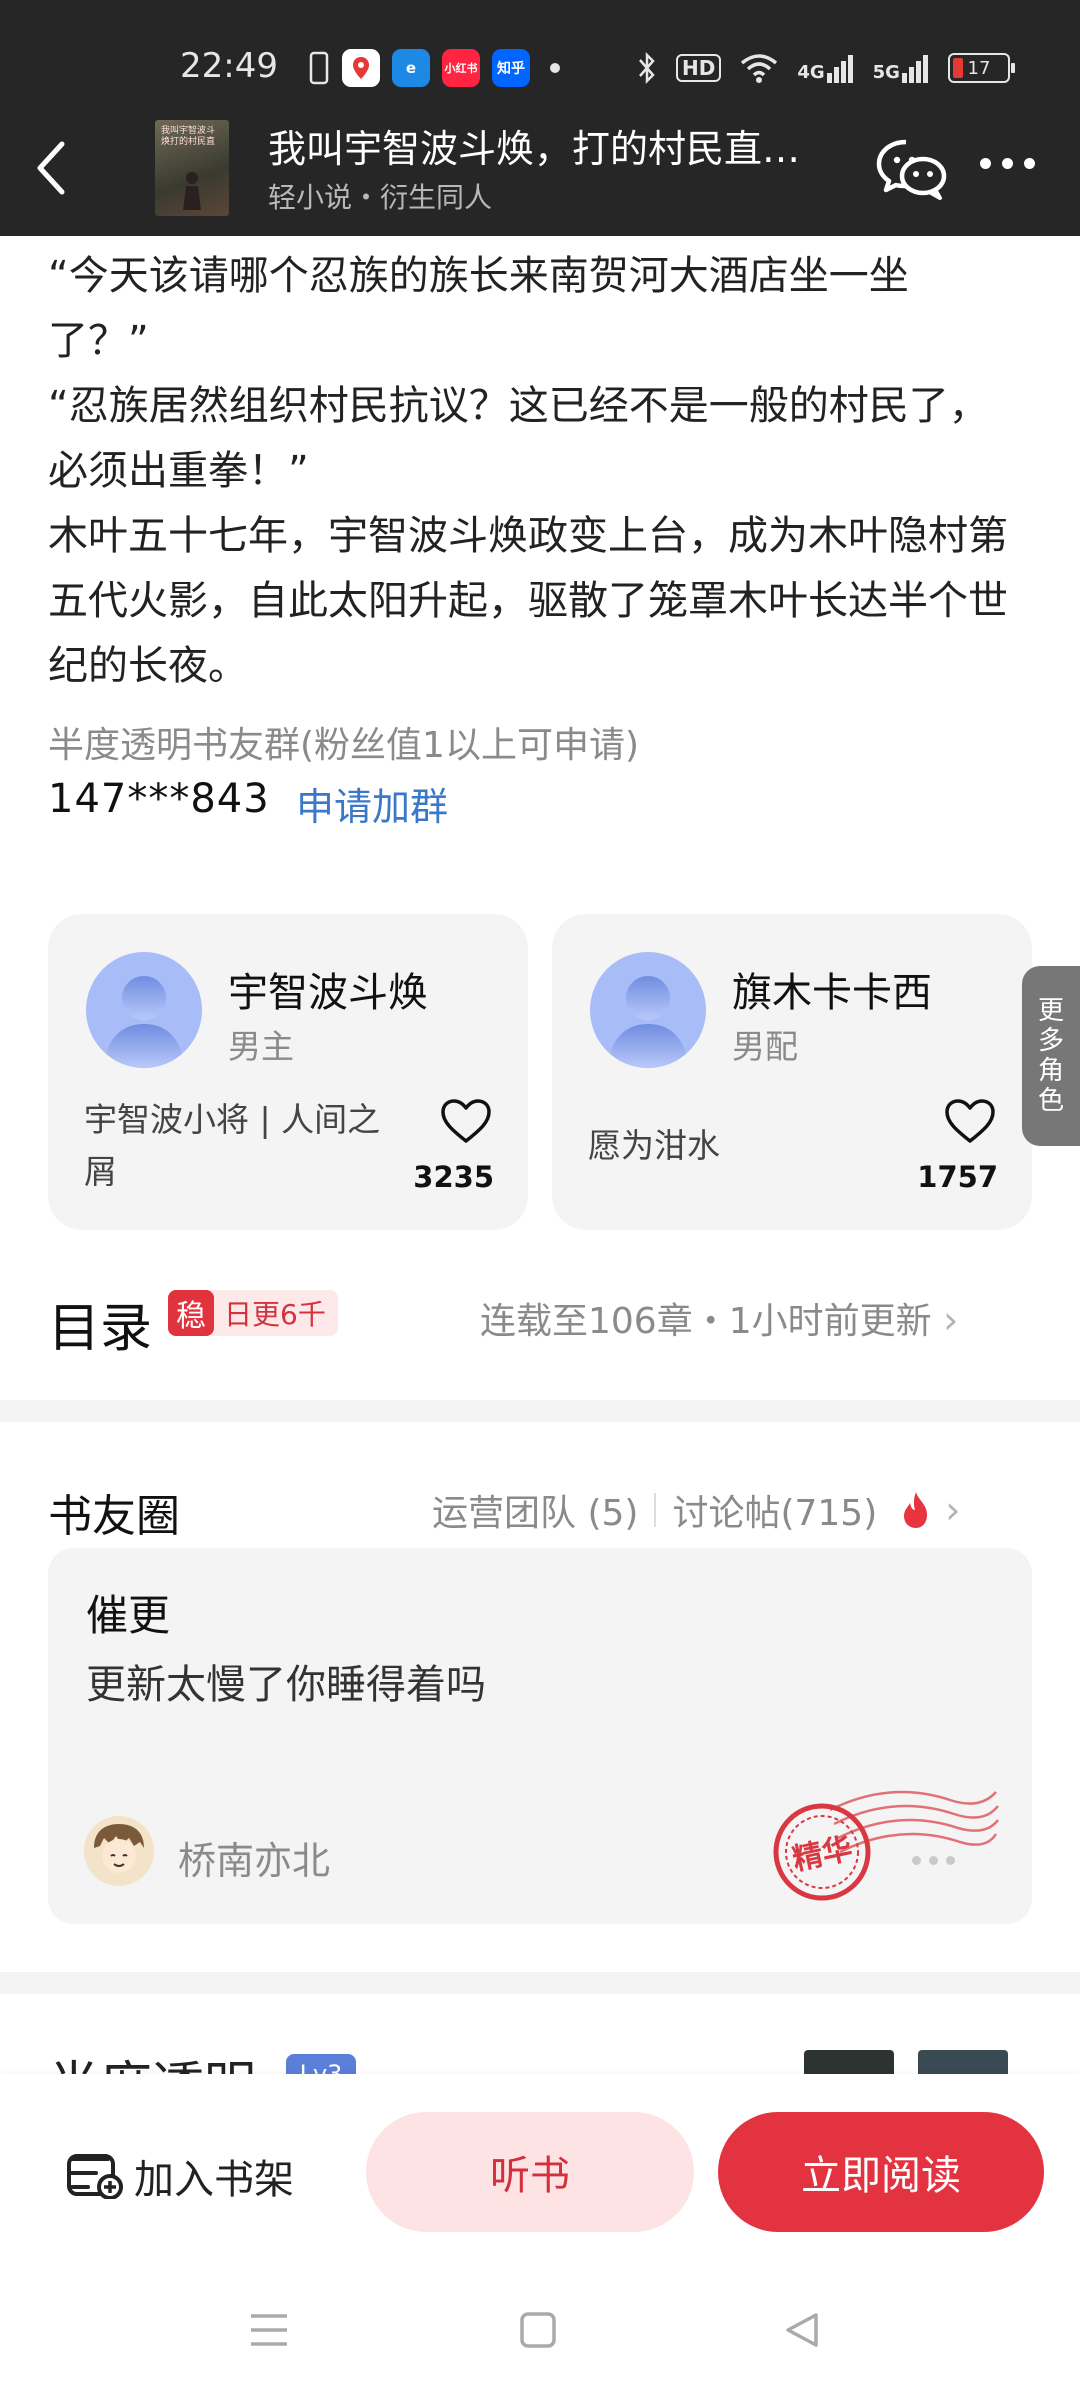  What do you see at coordinates (343, 745) in the screenshot?
I see `fan-group-label: 半度透明书友群(粉丝值1以上可申请)` at bounding box center [343, 745].